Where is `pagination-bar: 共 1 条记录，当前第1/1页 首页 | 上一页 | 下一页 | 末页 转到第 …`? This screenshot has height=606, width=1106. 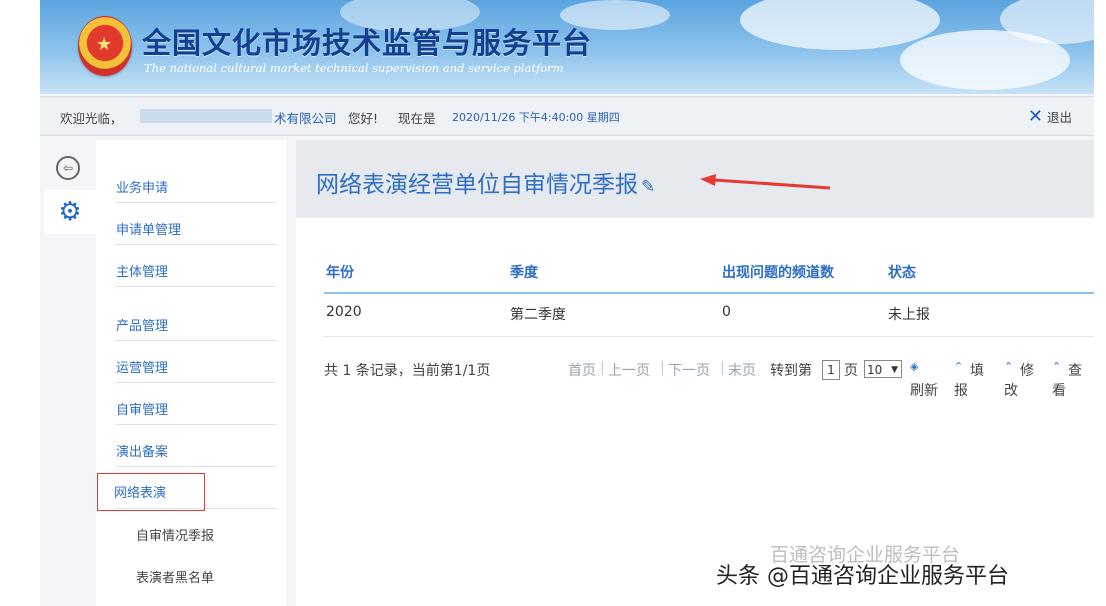 pagination-bar: 共 1 条记录，当前第1/1页 首页 | 上一页 | 下一页 | 末页 转到第 … is located at coordinates (709, 383).